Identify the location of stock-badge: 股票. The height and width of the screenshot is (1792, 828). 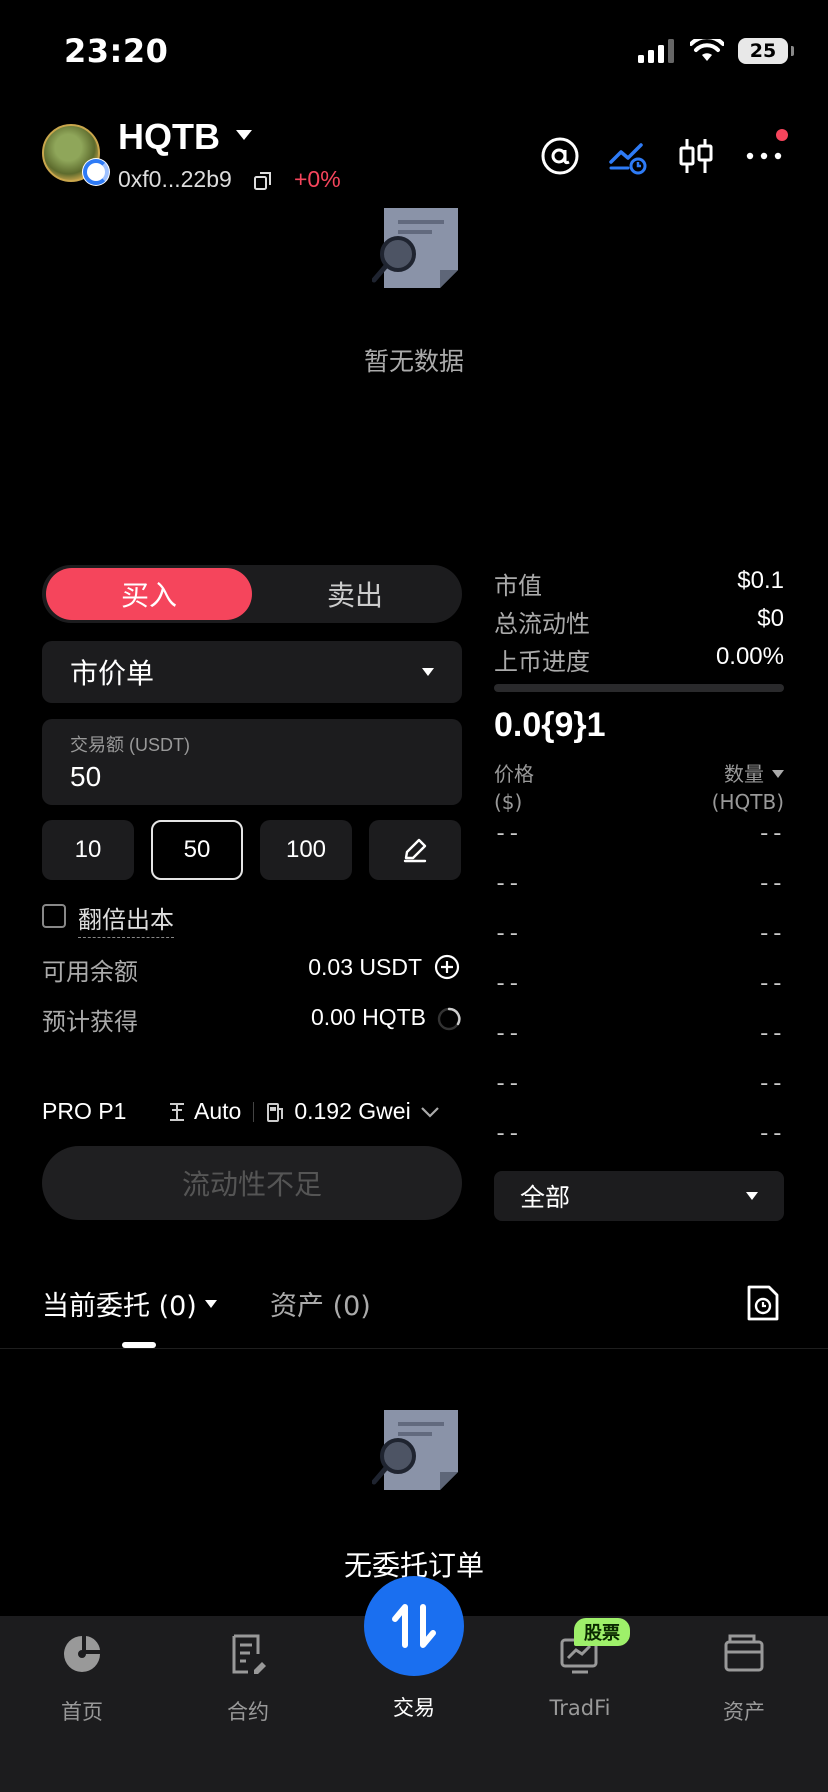
(602, 1632).